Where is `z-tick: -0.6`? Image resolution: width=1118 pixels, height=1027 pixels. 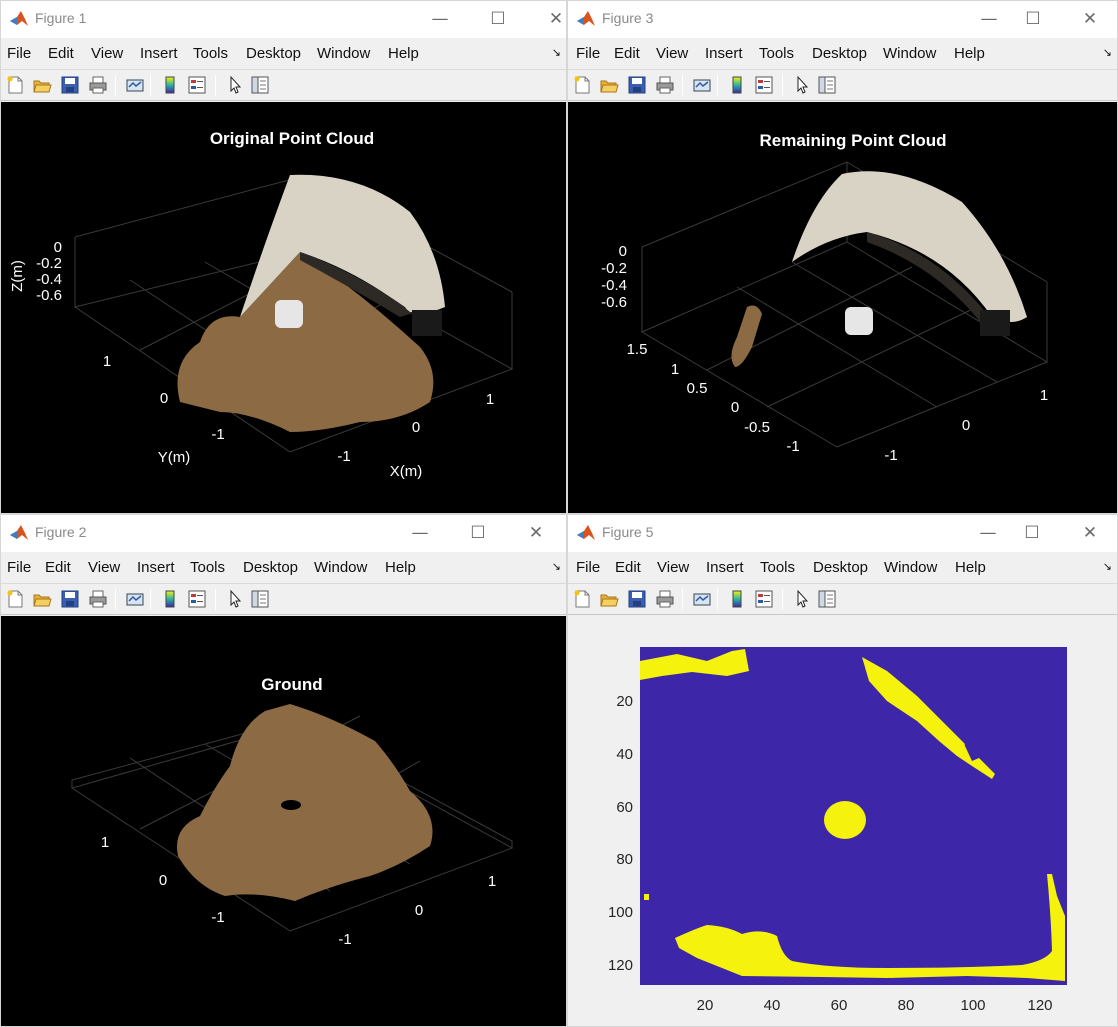 z-tick: -0.6 is located at coordinates (49, 295).